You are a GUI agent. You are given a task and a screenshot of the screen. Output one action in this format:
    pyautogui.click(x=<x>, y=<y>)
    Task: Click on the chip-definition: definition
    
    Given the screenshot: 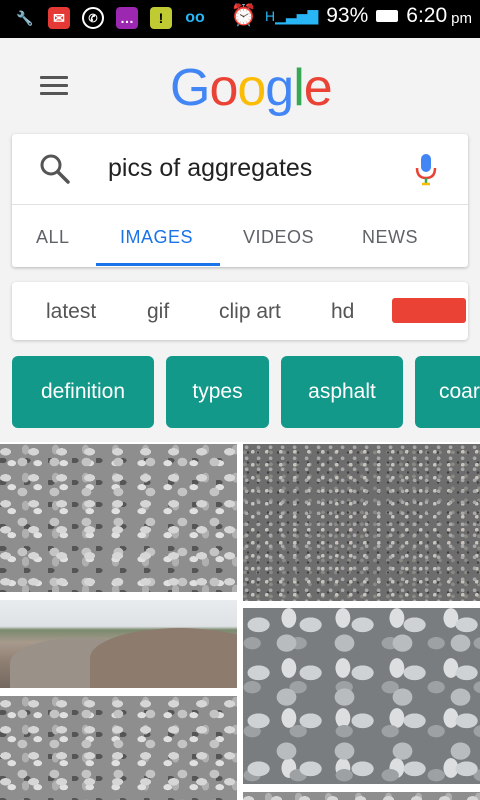 What is the action you would take?
    pyautogui.click(x=83, y=392)
    